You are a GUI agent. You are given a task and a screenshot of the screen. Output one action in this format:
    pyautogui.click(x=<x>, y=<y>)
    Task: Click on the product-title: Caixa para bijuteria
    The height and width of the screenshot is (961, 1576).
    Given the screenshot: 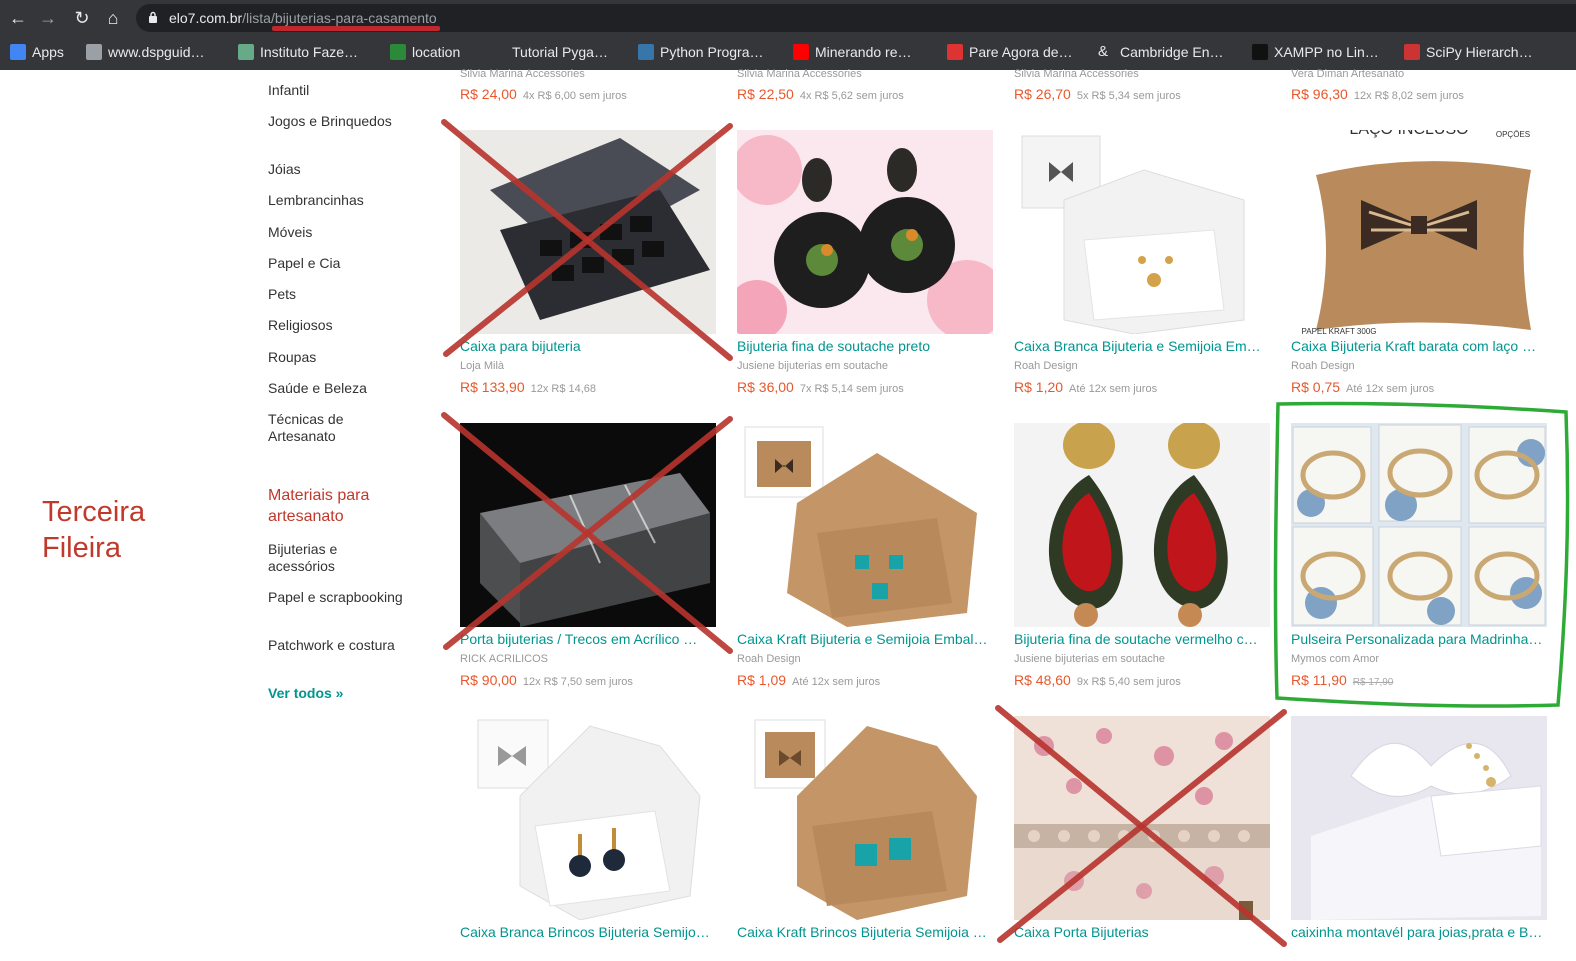 What is the action you would take?
    pyautogui.click(x=588, y=346)
    